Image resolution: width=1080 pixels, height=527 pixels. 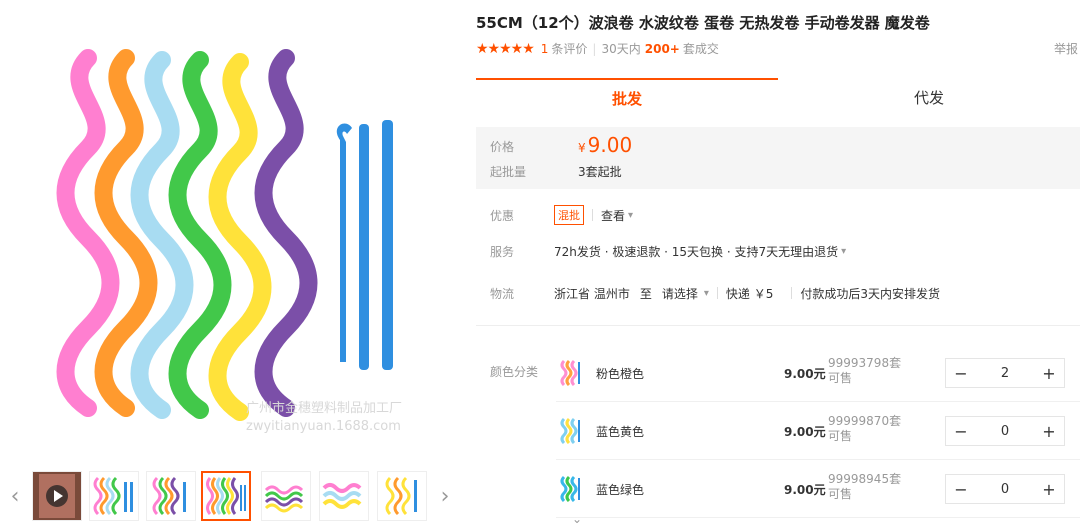 I want to click on purchase-mode-tabs: 批发 代发, so click(x=778, y=97).